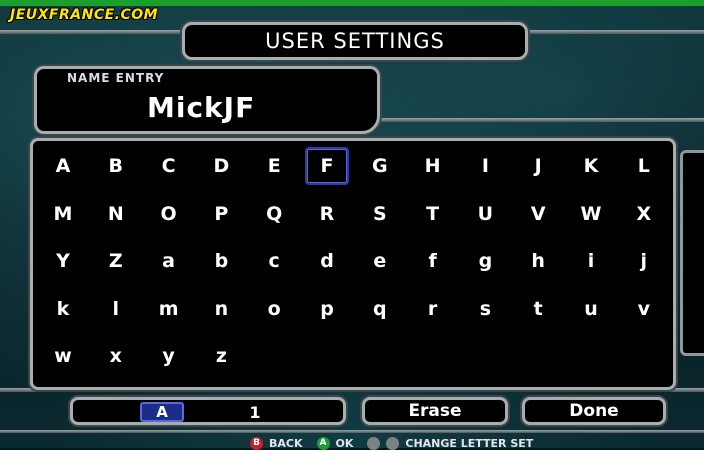  What do you see at coordinates (644, 214) in the screenshot?
I see `key-X: X` at bounding box center [644, 214].